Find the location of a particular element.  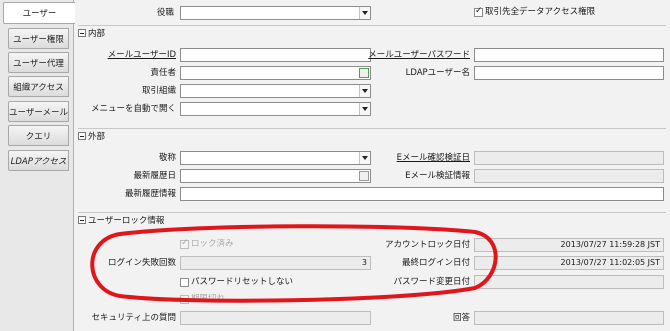

tab-label: LDAPアクセス is located at coordinates (38, 161).